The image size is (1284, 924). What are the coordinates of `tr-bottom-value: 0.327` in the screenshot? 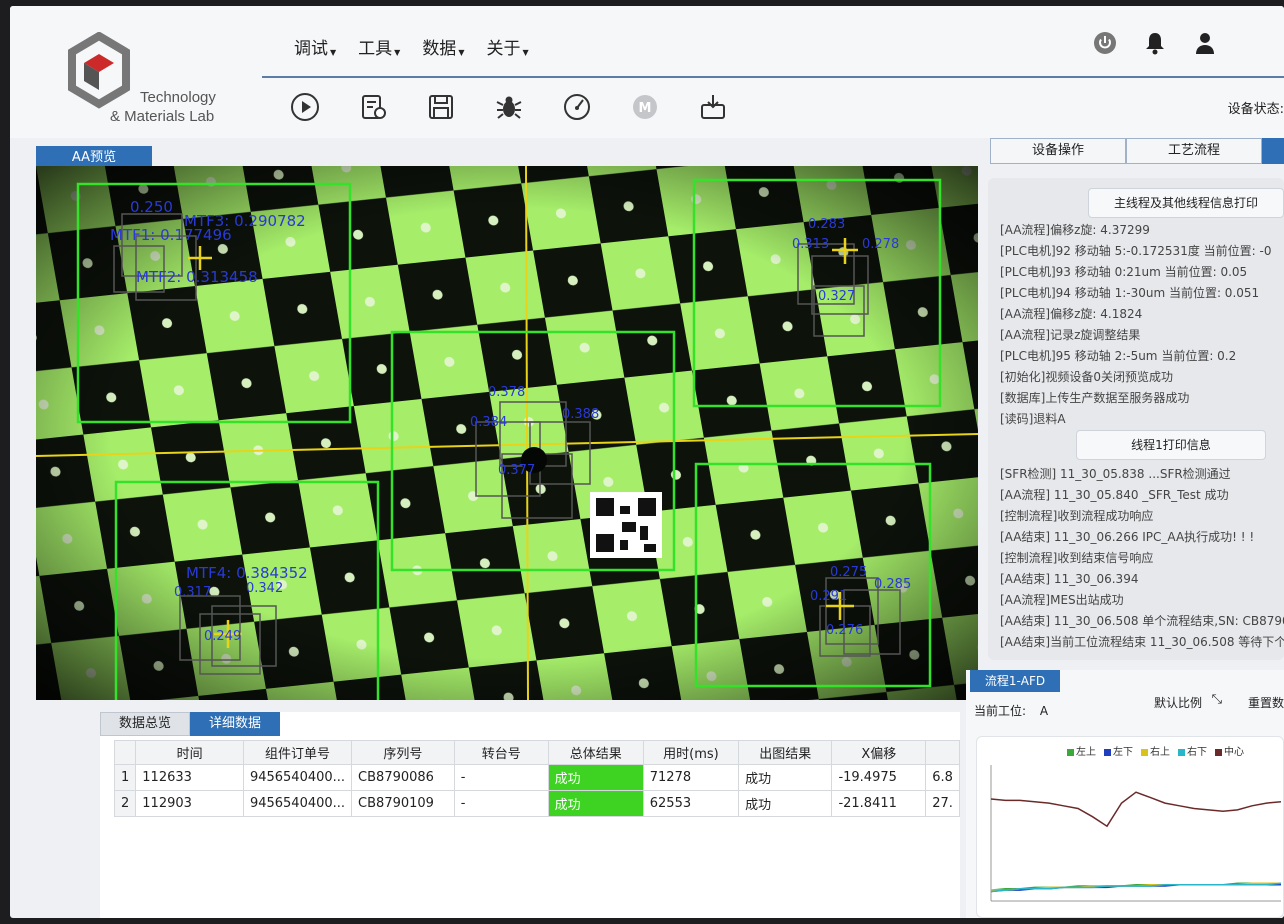 It's located at (836, 296).